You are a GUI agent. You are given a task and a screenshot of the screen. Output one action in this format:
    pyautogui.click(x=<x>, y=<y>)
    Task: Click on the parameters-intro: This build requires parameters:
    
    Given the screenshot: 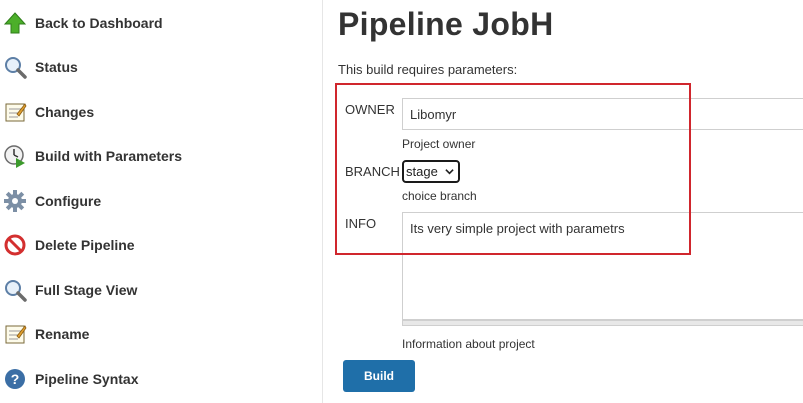 What is the action you would take?
    pyautogui.click(x=428, y=69)
    